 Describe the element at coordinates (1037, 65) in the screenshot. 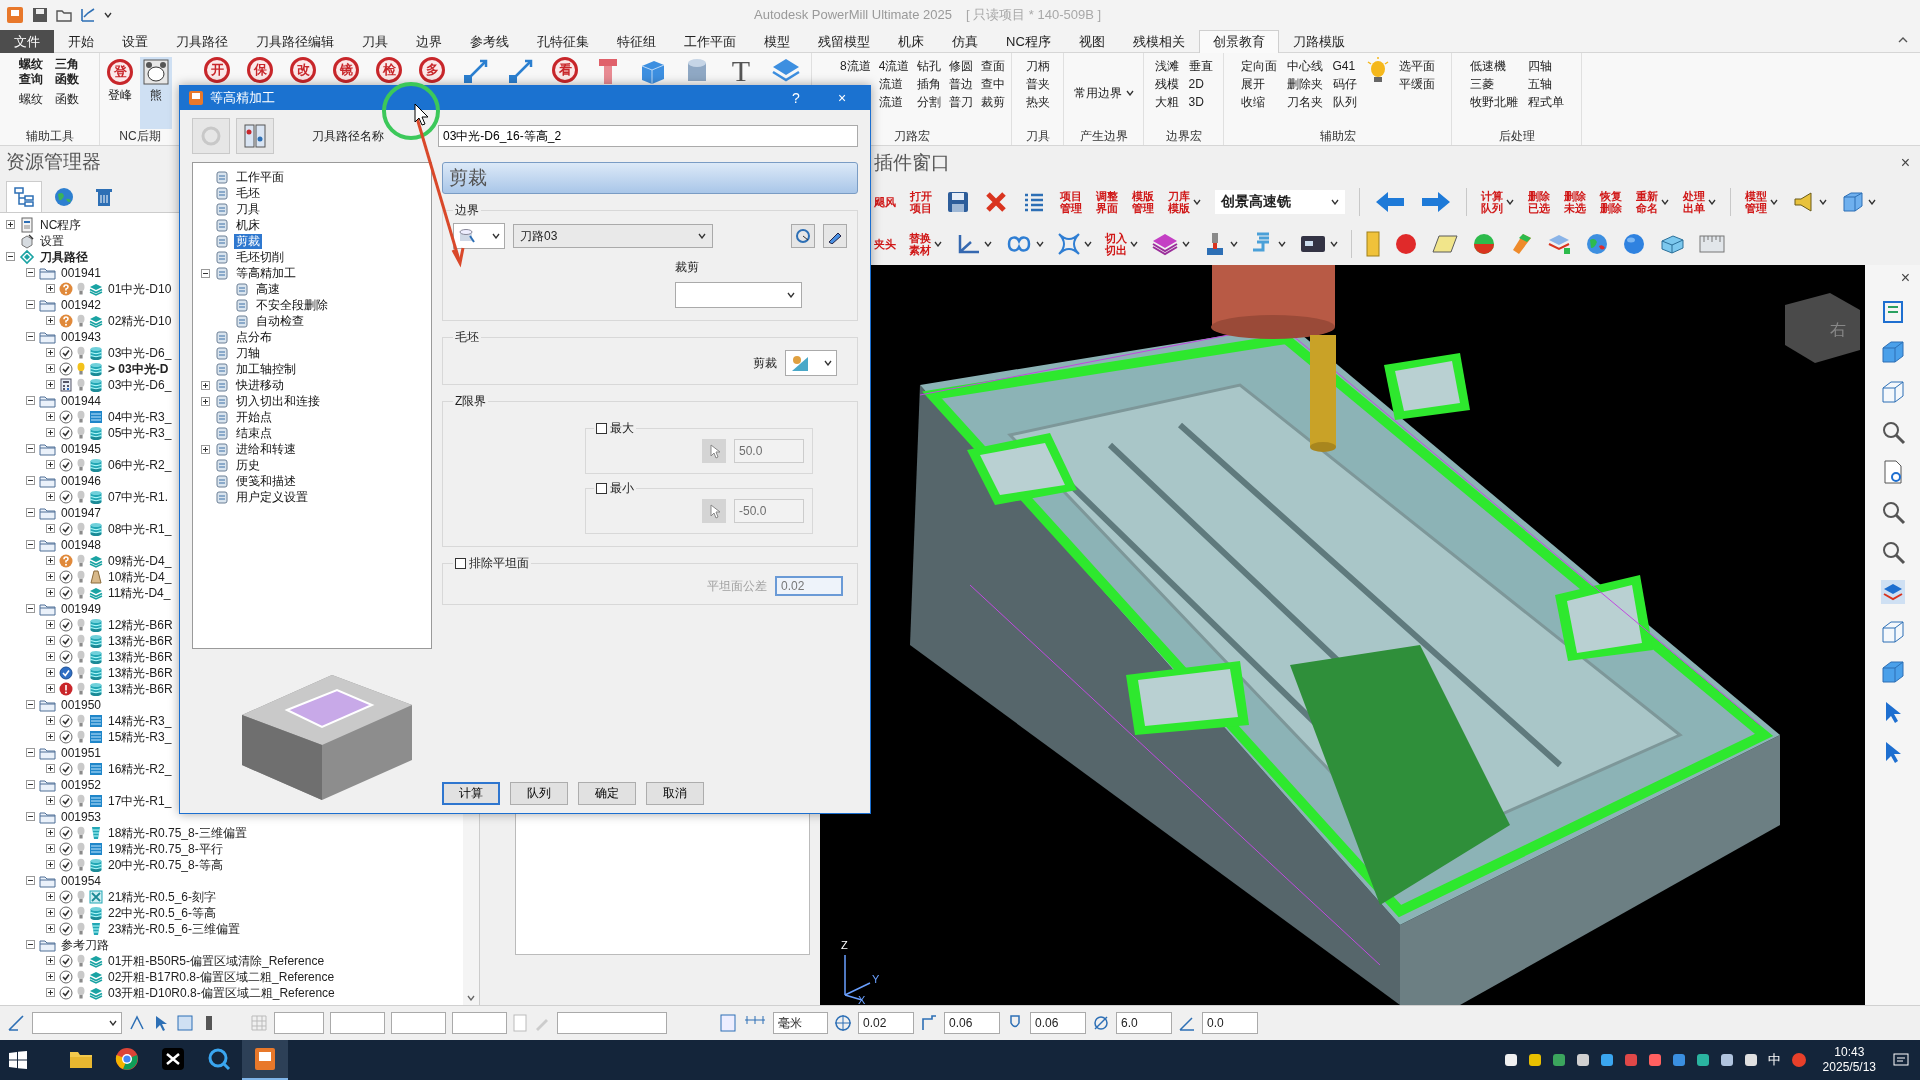

I see `ribbon-command: 刀柄` at that location.